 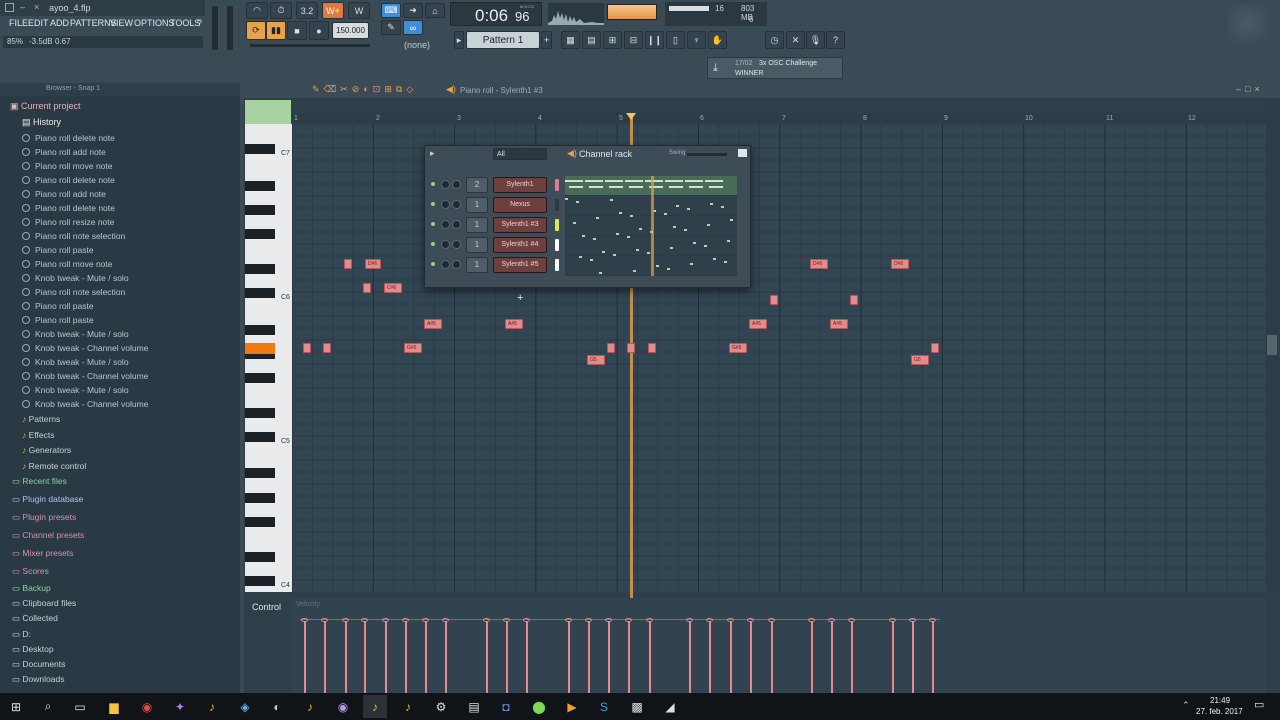 I want to click on search-icon: ⌕, so click(x=48, y=706).